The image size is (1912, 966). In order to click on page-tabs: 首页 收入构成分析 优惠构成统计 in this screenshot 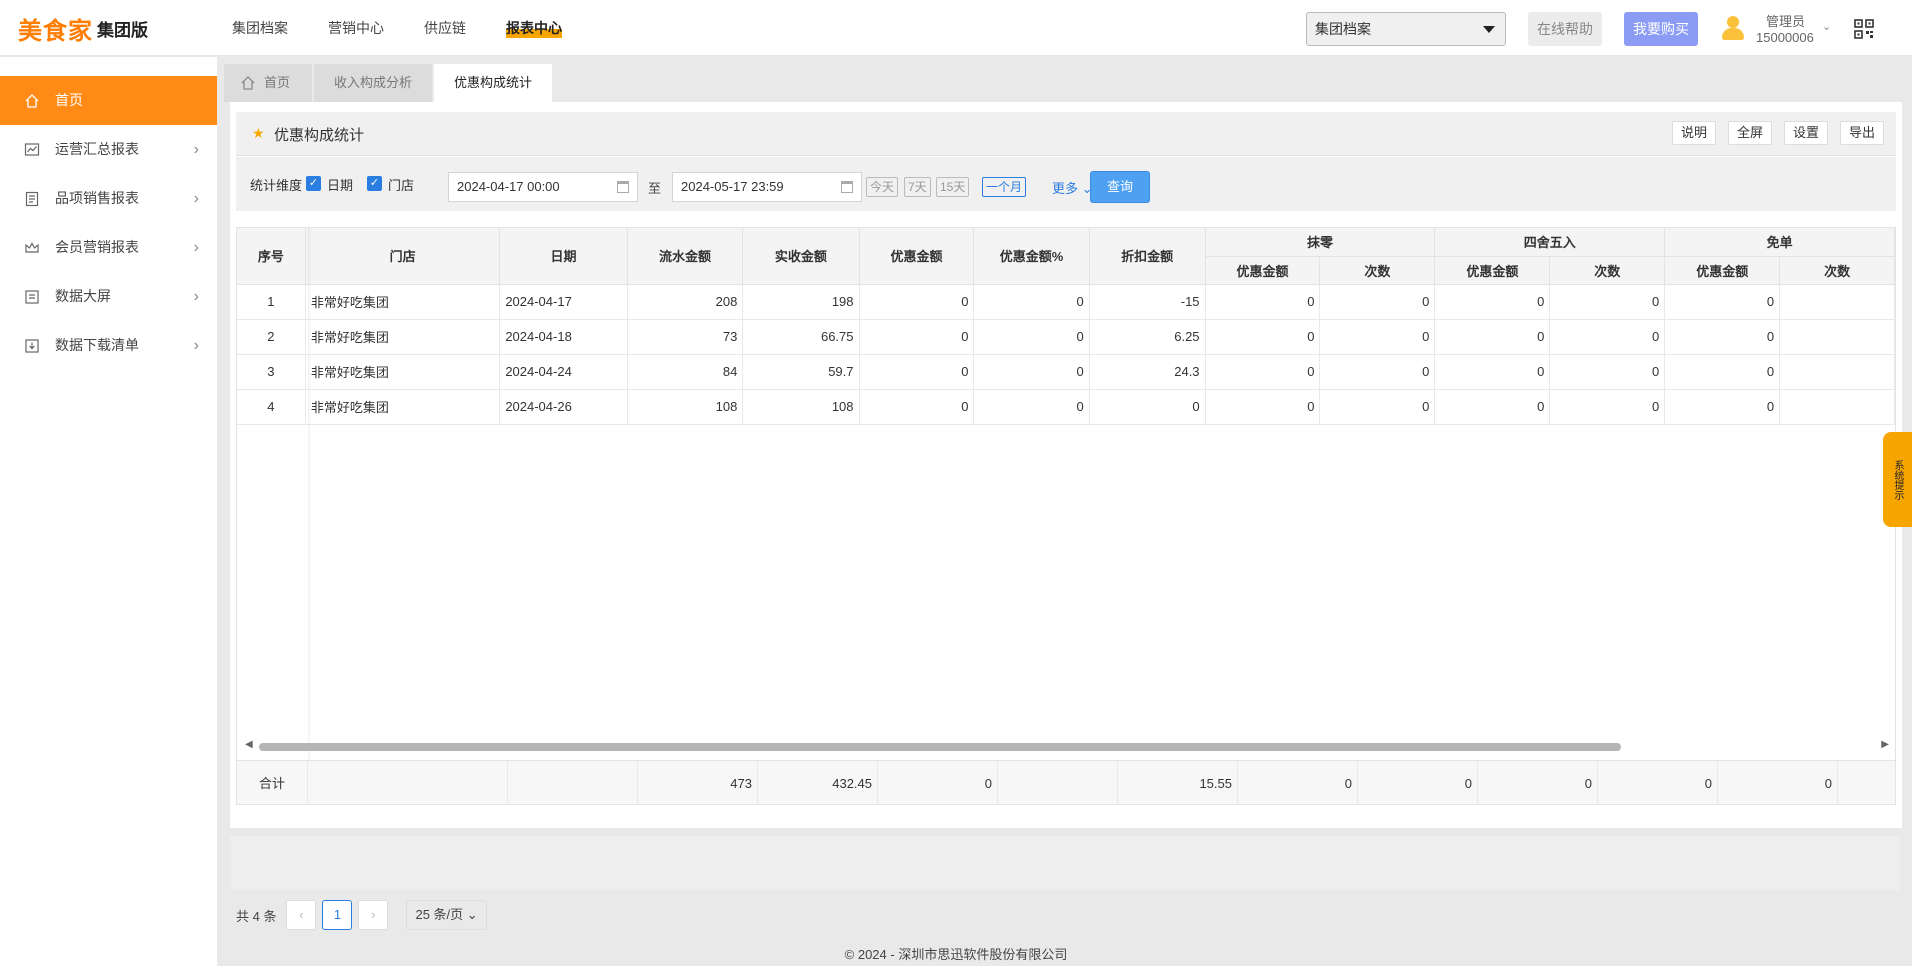, I will do `click(389, 83)`.